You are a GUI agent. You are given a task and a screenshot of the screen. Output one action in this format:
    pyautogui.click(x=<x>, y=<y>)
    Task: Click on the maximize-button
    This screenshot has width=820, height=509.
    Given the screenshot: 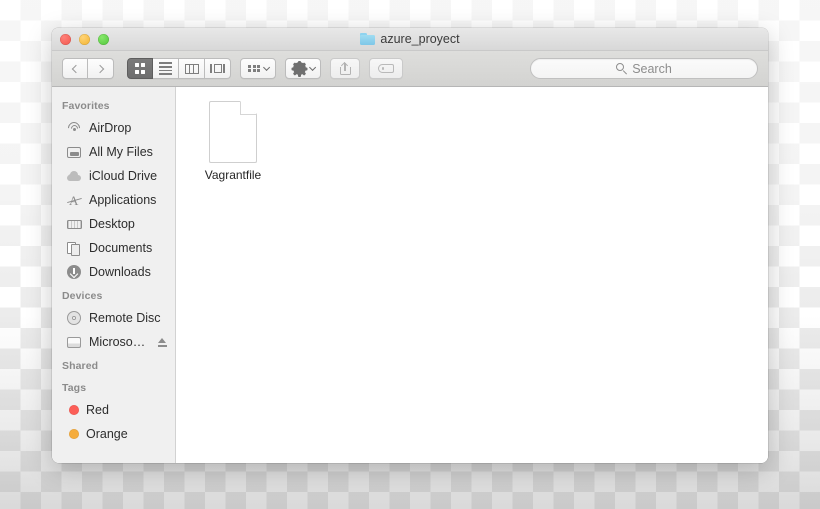 What is the action you would take?
    pyautogui.click(x=103, y=39)
    